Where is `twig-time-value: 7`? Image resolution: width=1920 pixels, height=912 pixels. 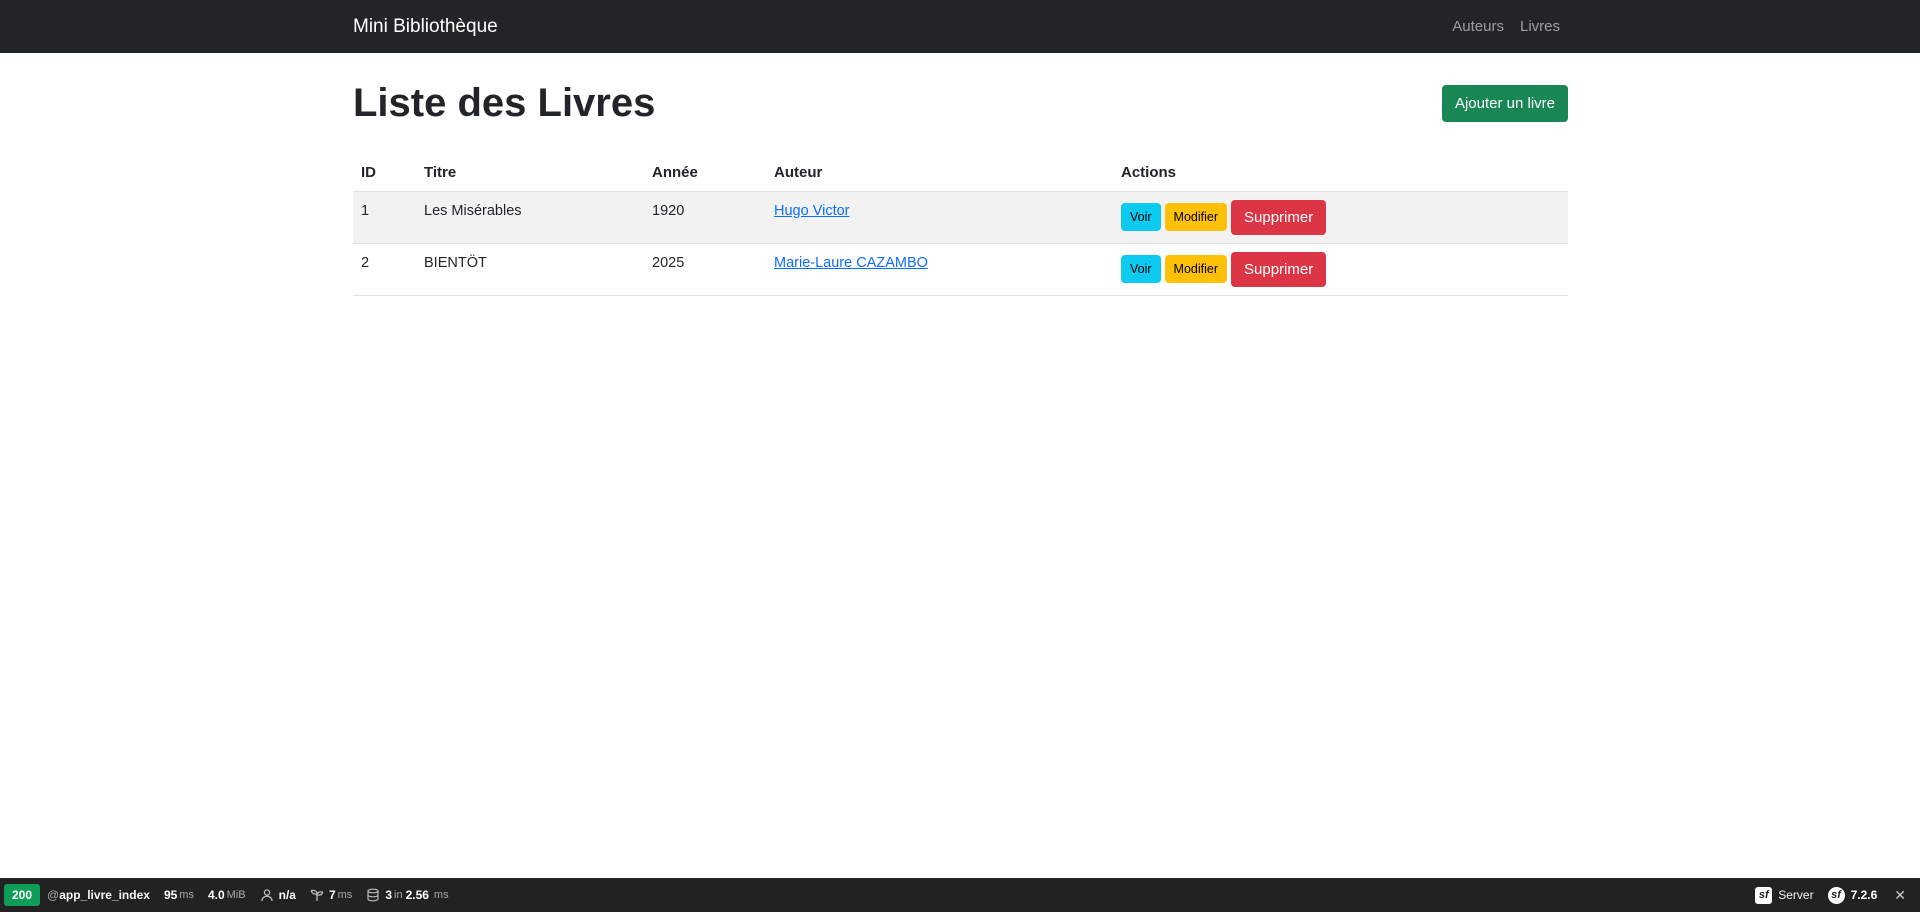
twig-time-value: 7 is located at coordinates (332, 895).